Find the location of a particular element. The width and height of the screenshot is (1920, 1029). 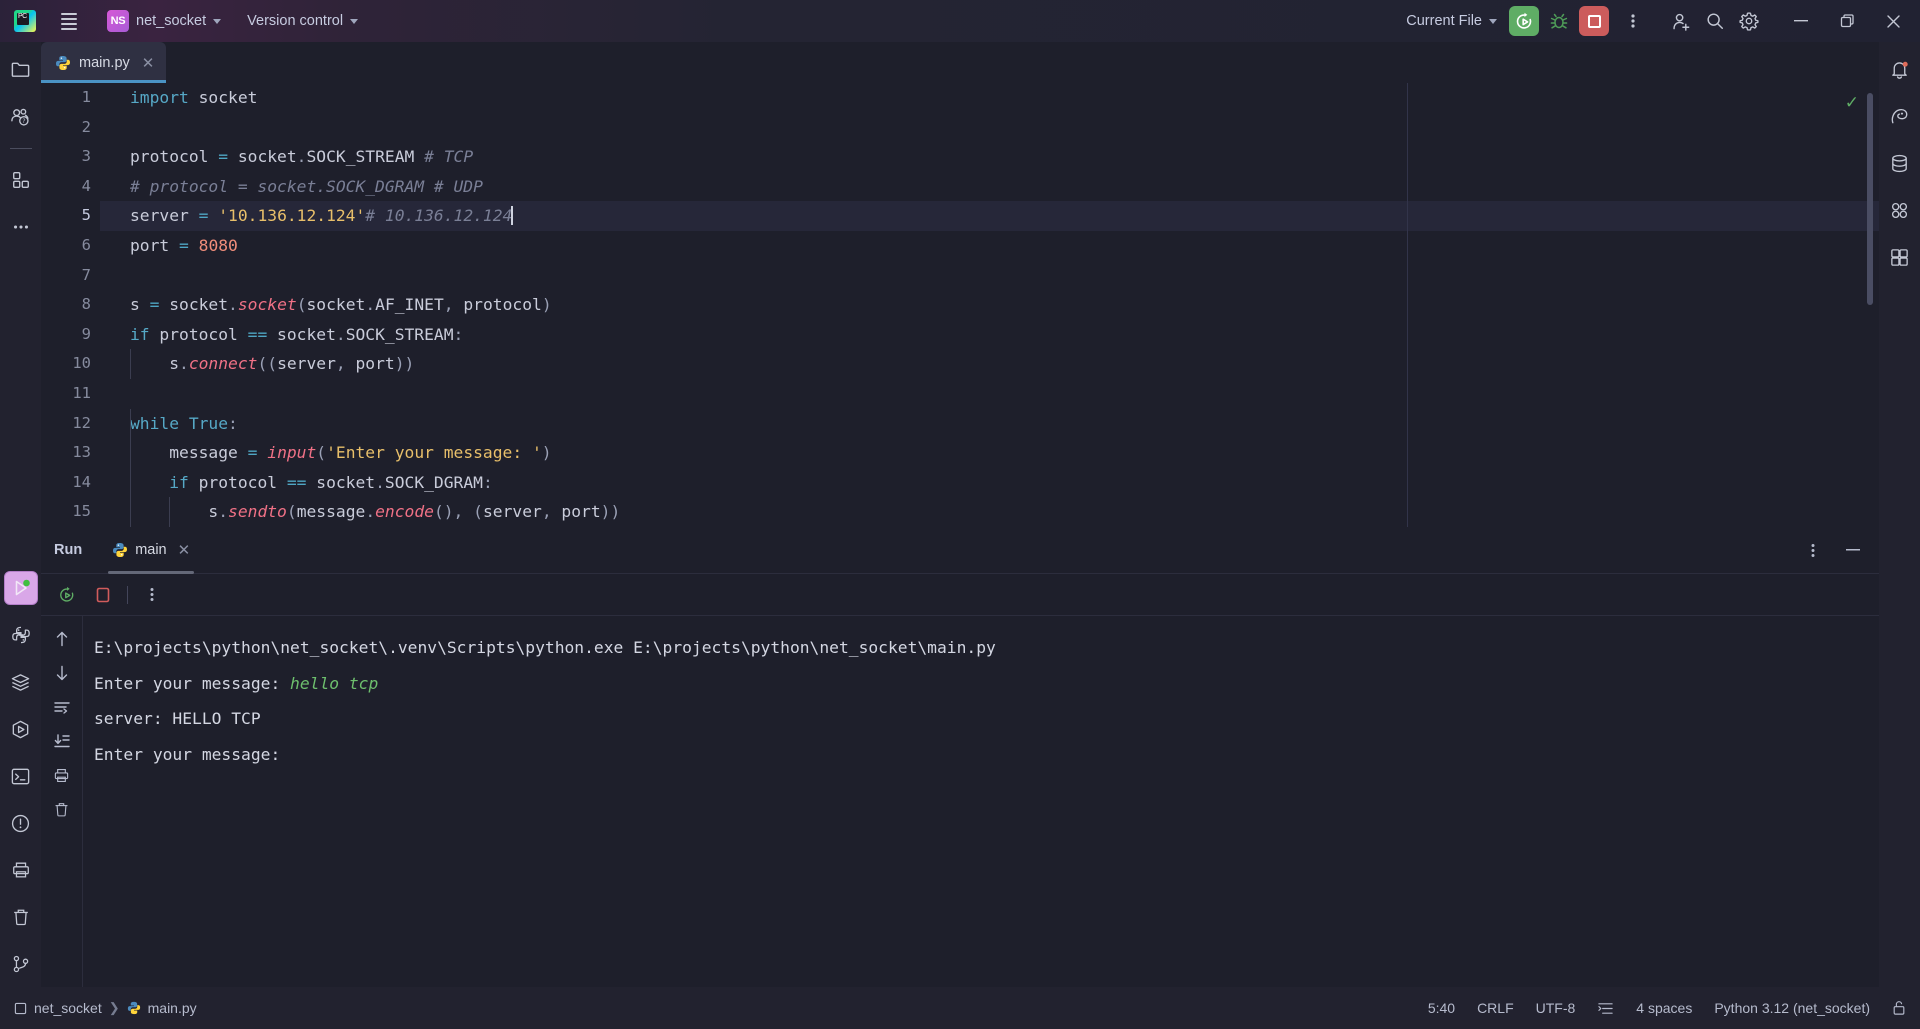

minimize-panel-icon is located at coordinates (1853, 550).